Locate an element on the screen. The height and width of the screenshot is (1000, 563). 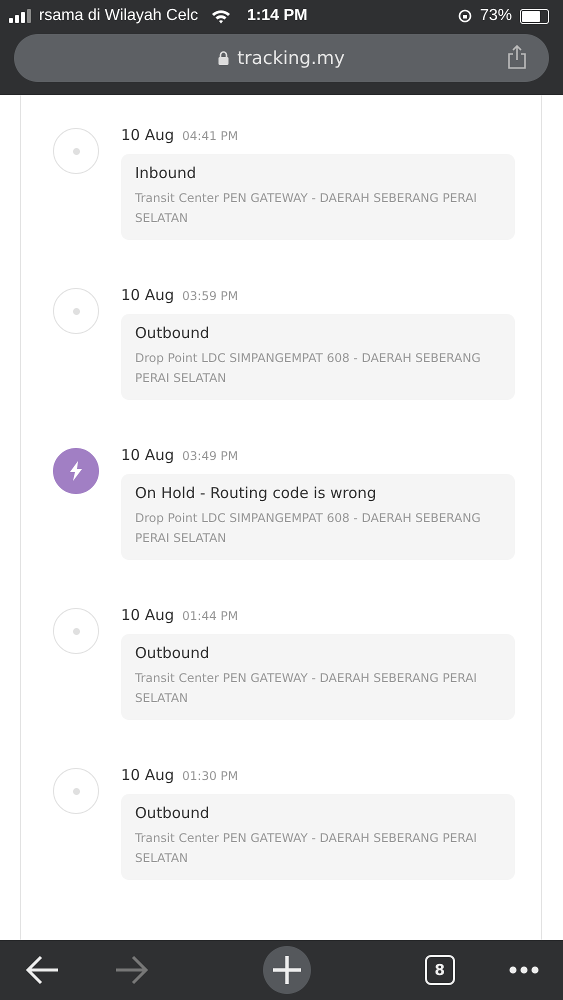
event-time: 03:49 PM is located at coordinates (210, 456).